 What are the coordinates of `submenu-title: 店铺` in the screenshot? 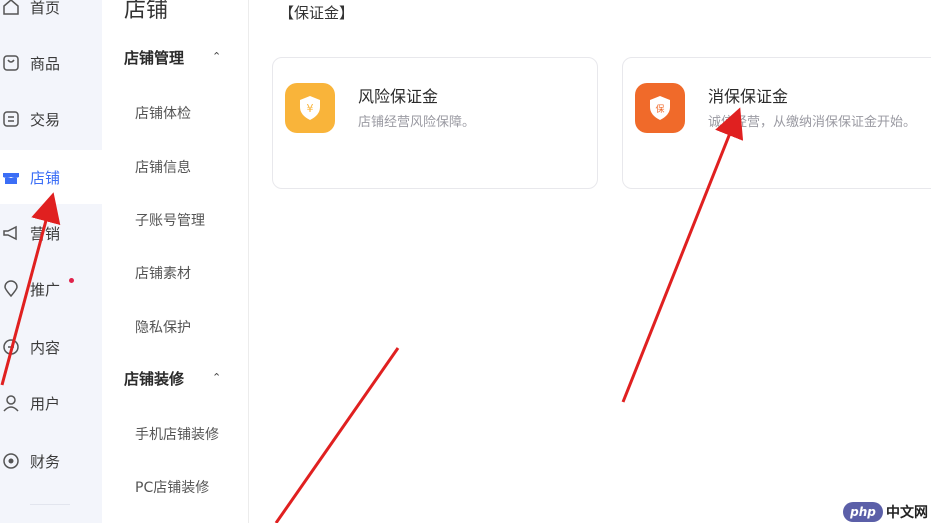 It's located at (146, 11).